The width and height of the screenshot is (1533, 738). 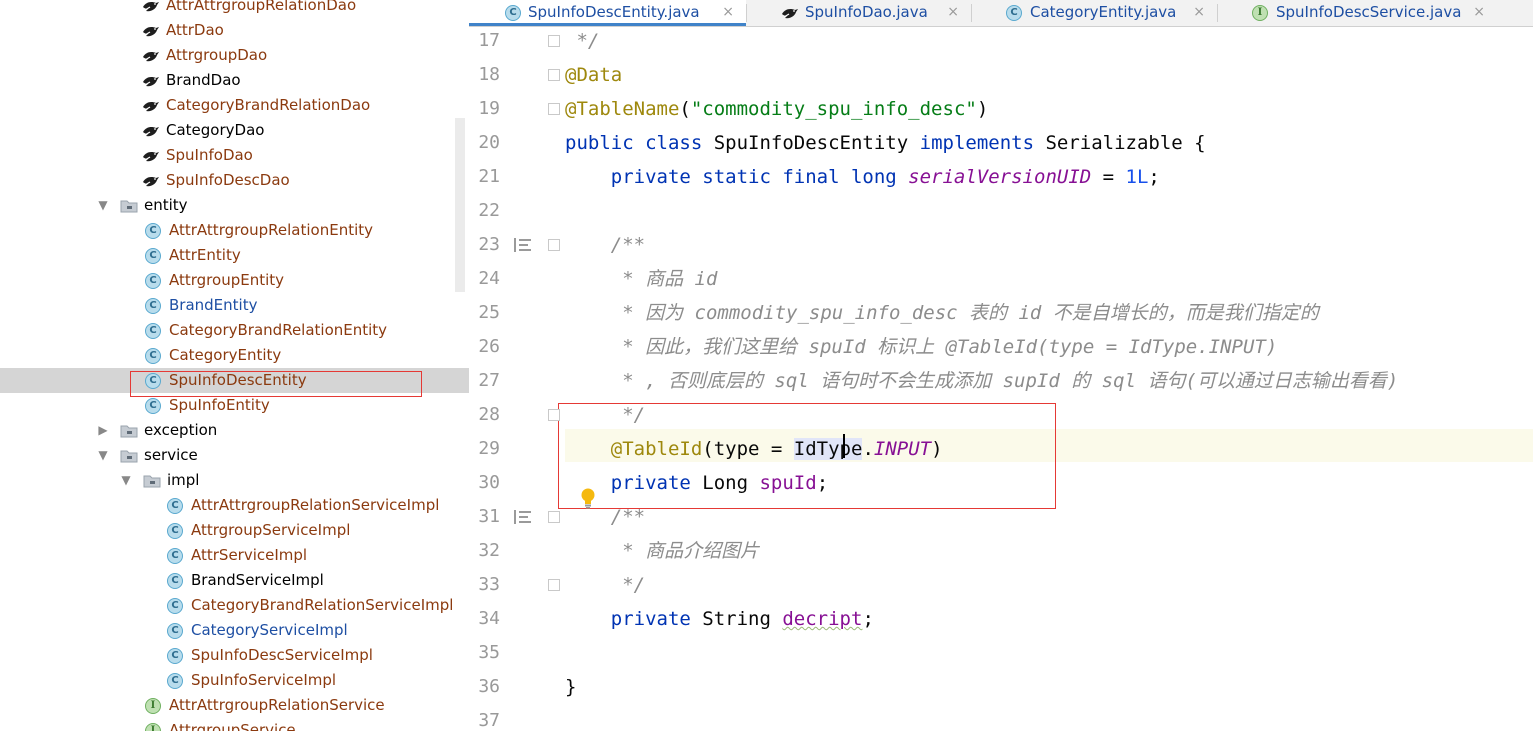 What do you see at coordinates (234, 355) in the screenshot?
I see `tree-item: C CategoryEntity` at bounding box center [234, 355].